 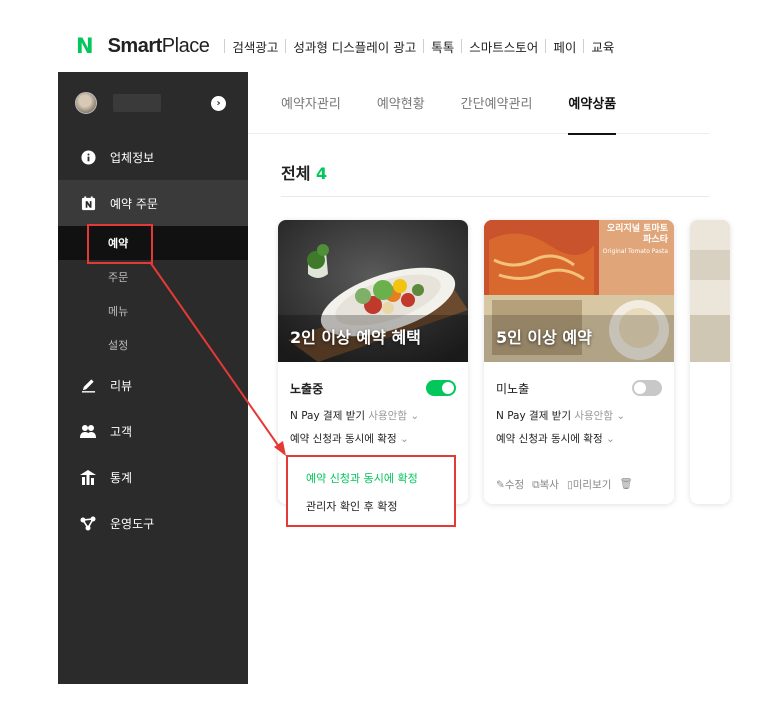 What do you see at coordinates (121, 385) in the screenshot?
I see `sidebar-item-label: 리뷰` at bounding box center [121, 385].